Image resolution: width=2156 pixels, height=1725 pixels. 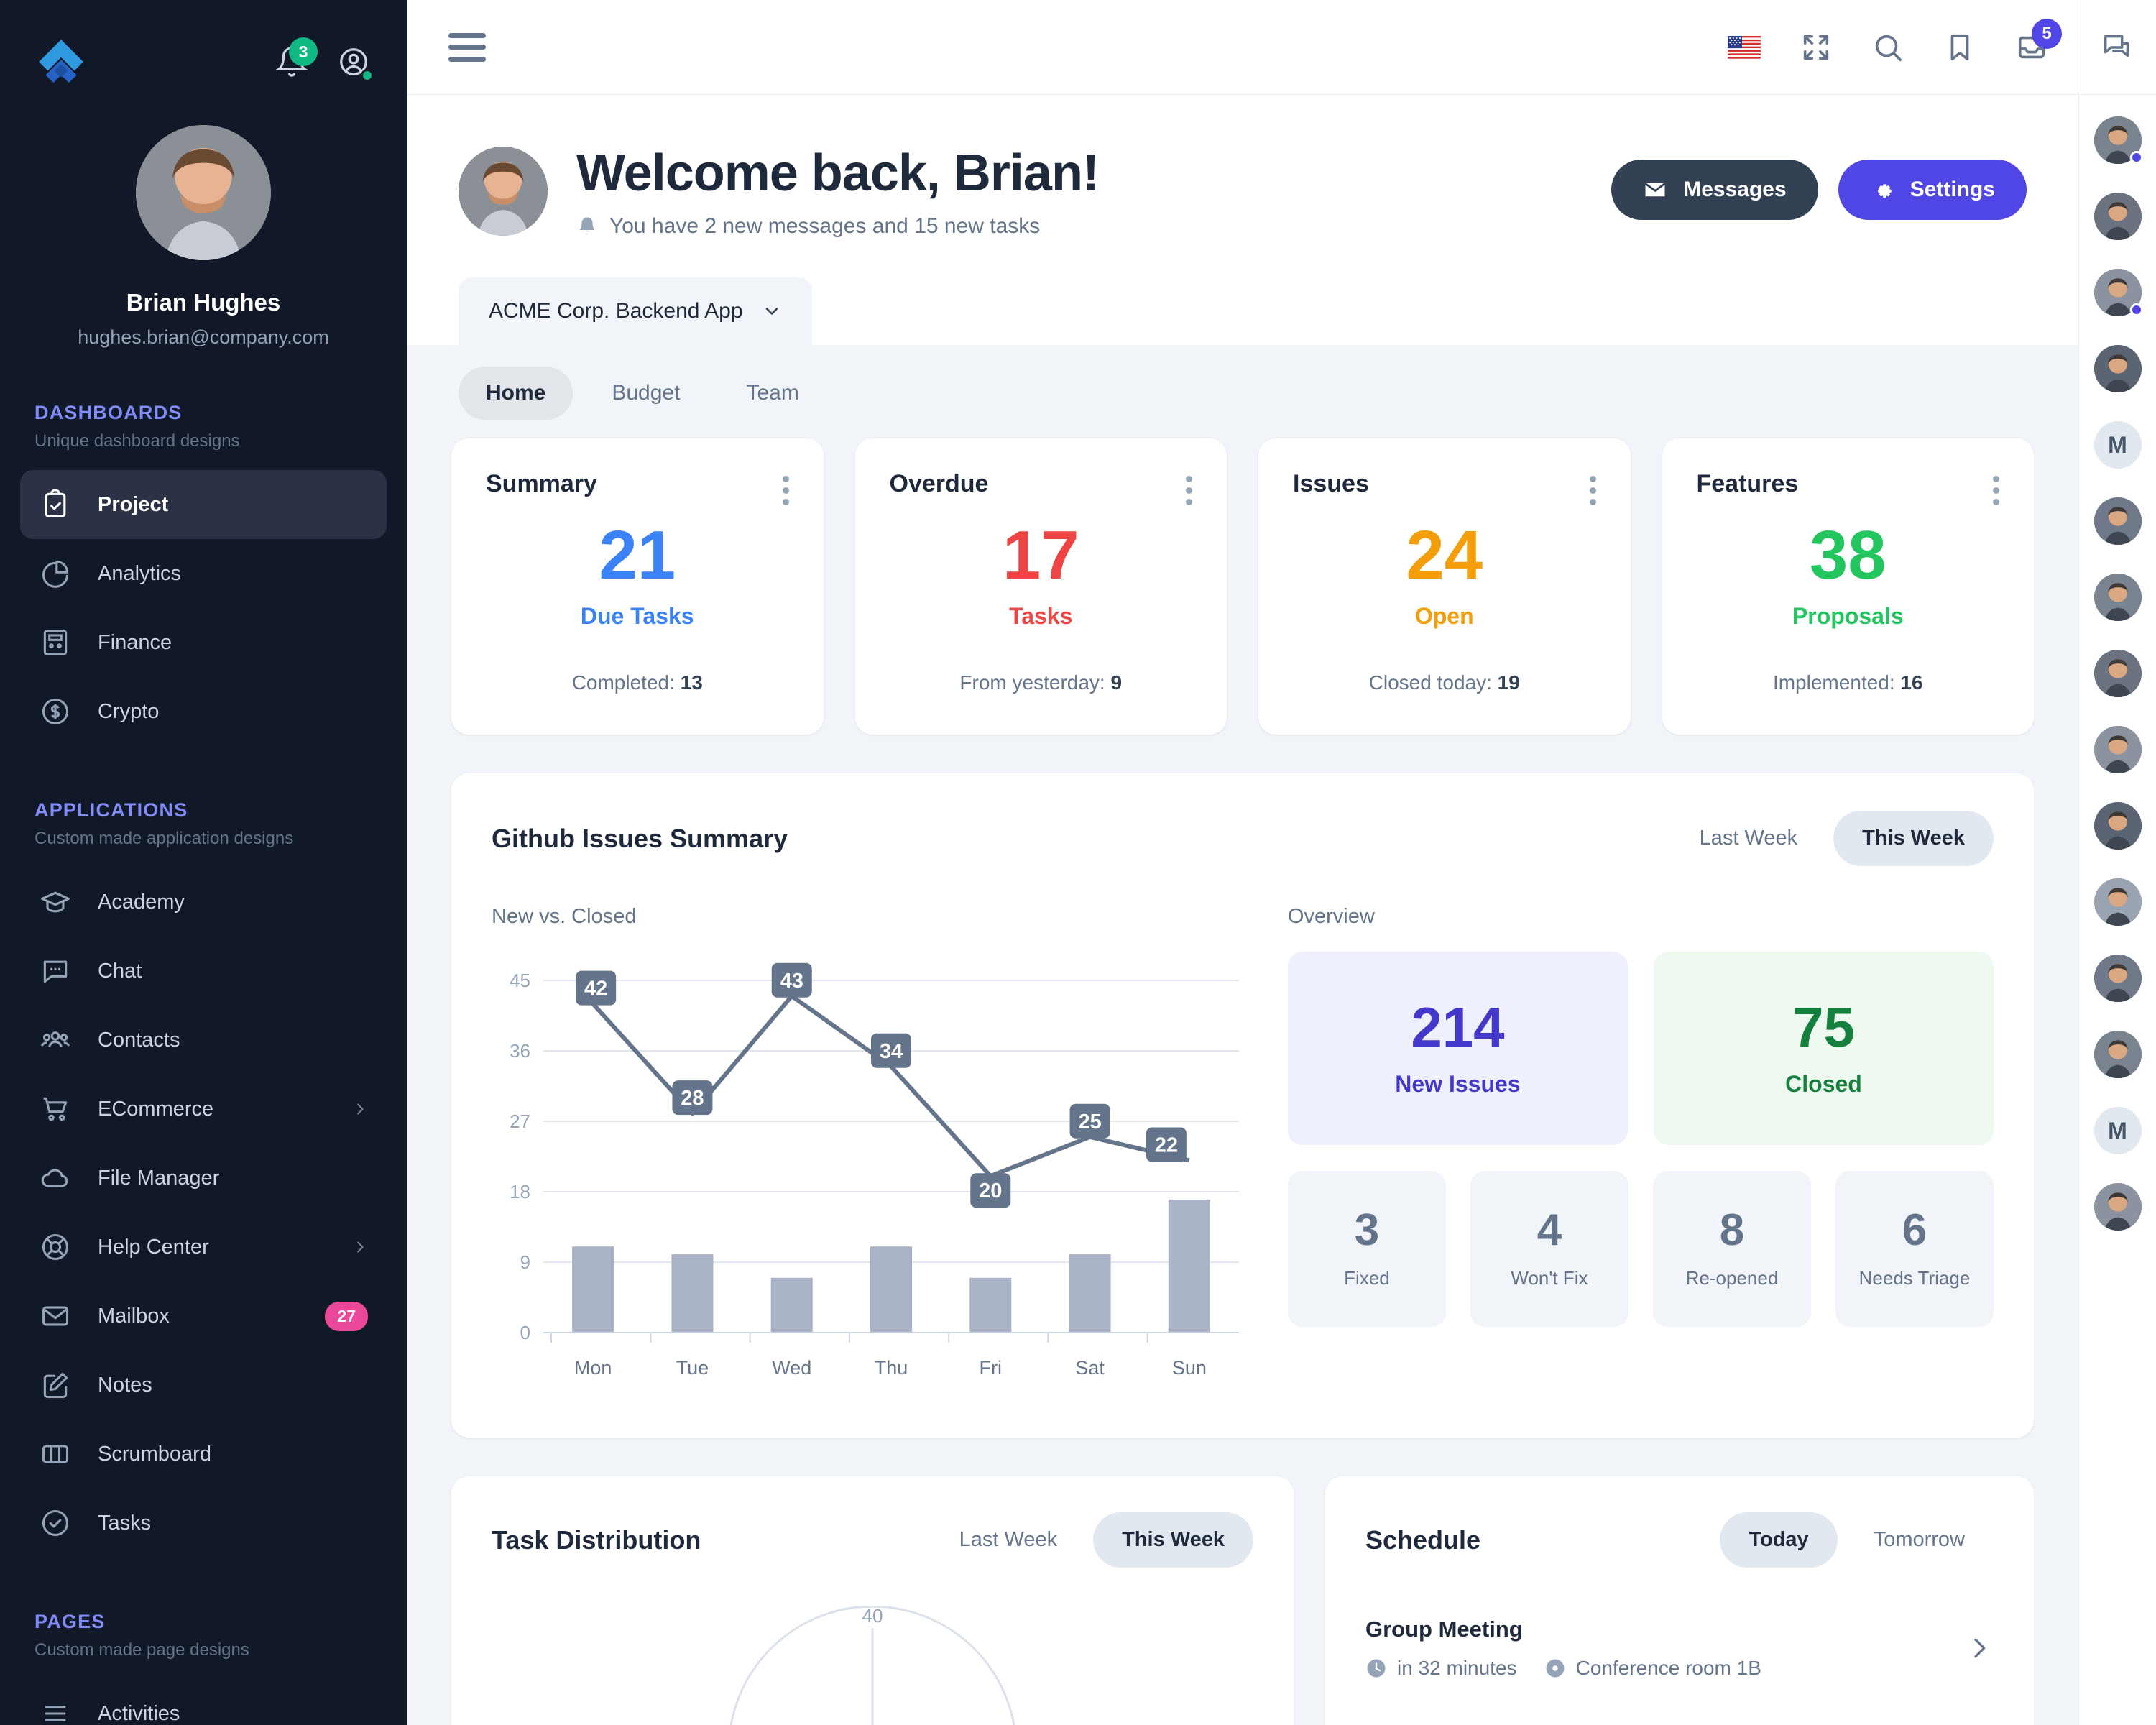 I want to click on svg-text: Wed, so click(x=791, y=1368).